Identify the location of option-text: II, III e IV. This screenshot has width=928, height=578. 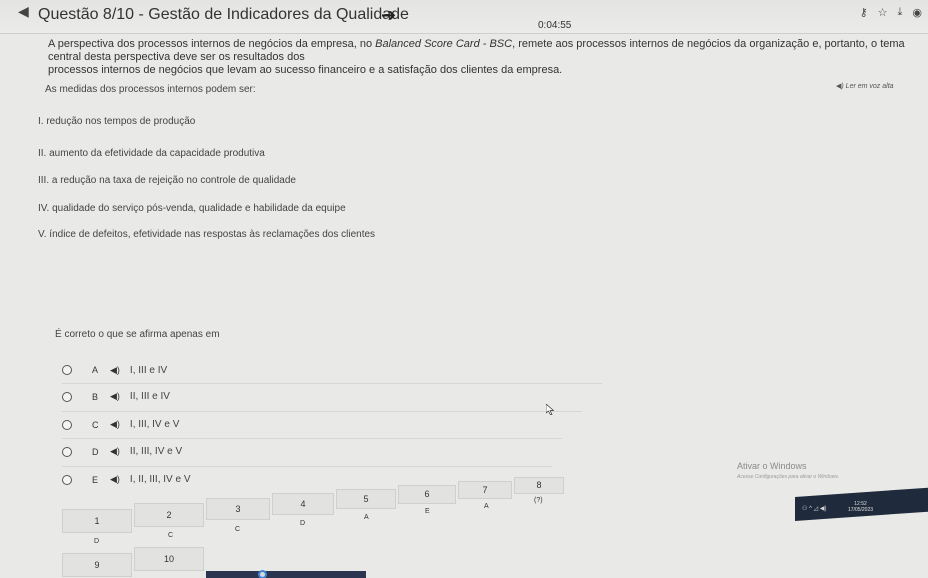
(149, 396).